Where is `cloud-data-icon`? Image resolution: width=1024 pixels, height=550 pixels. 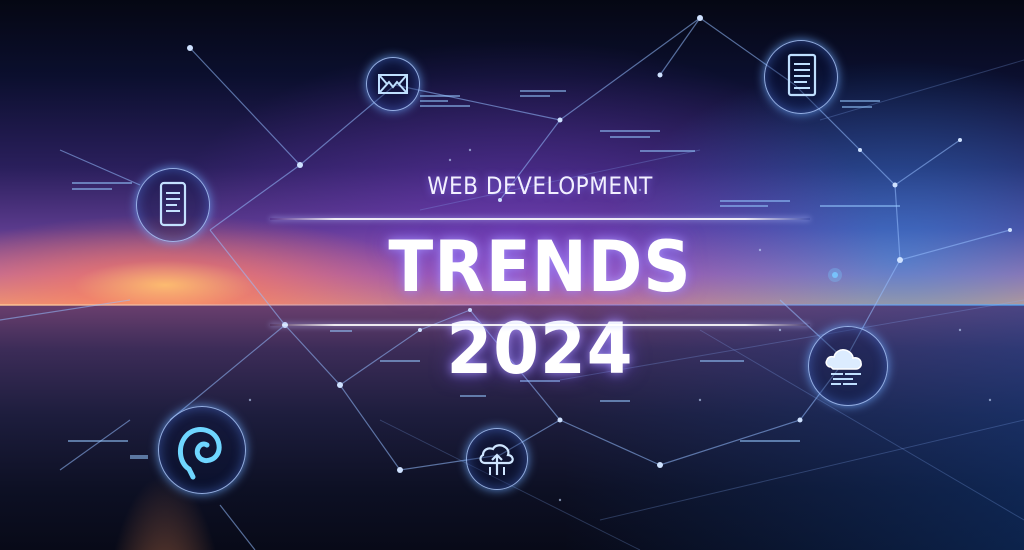 cloud-data-icon is located at coordinates (848, 366).